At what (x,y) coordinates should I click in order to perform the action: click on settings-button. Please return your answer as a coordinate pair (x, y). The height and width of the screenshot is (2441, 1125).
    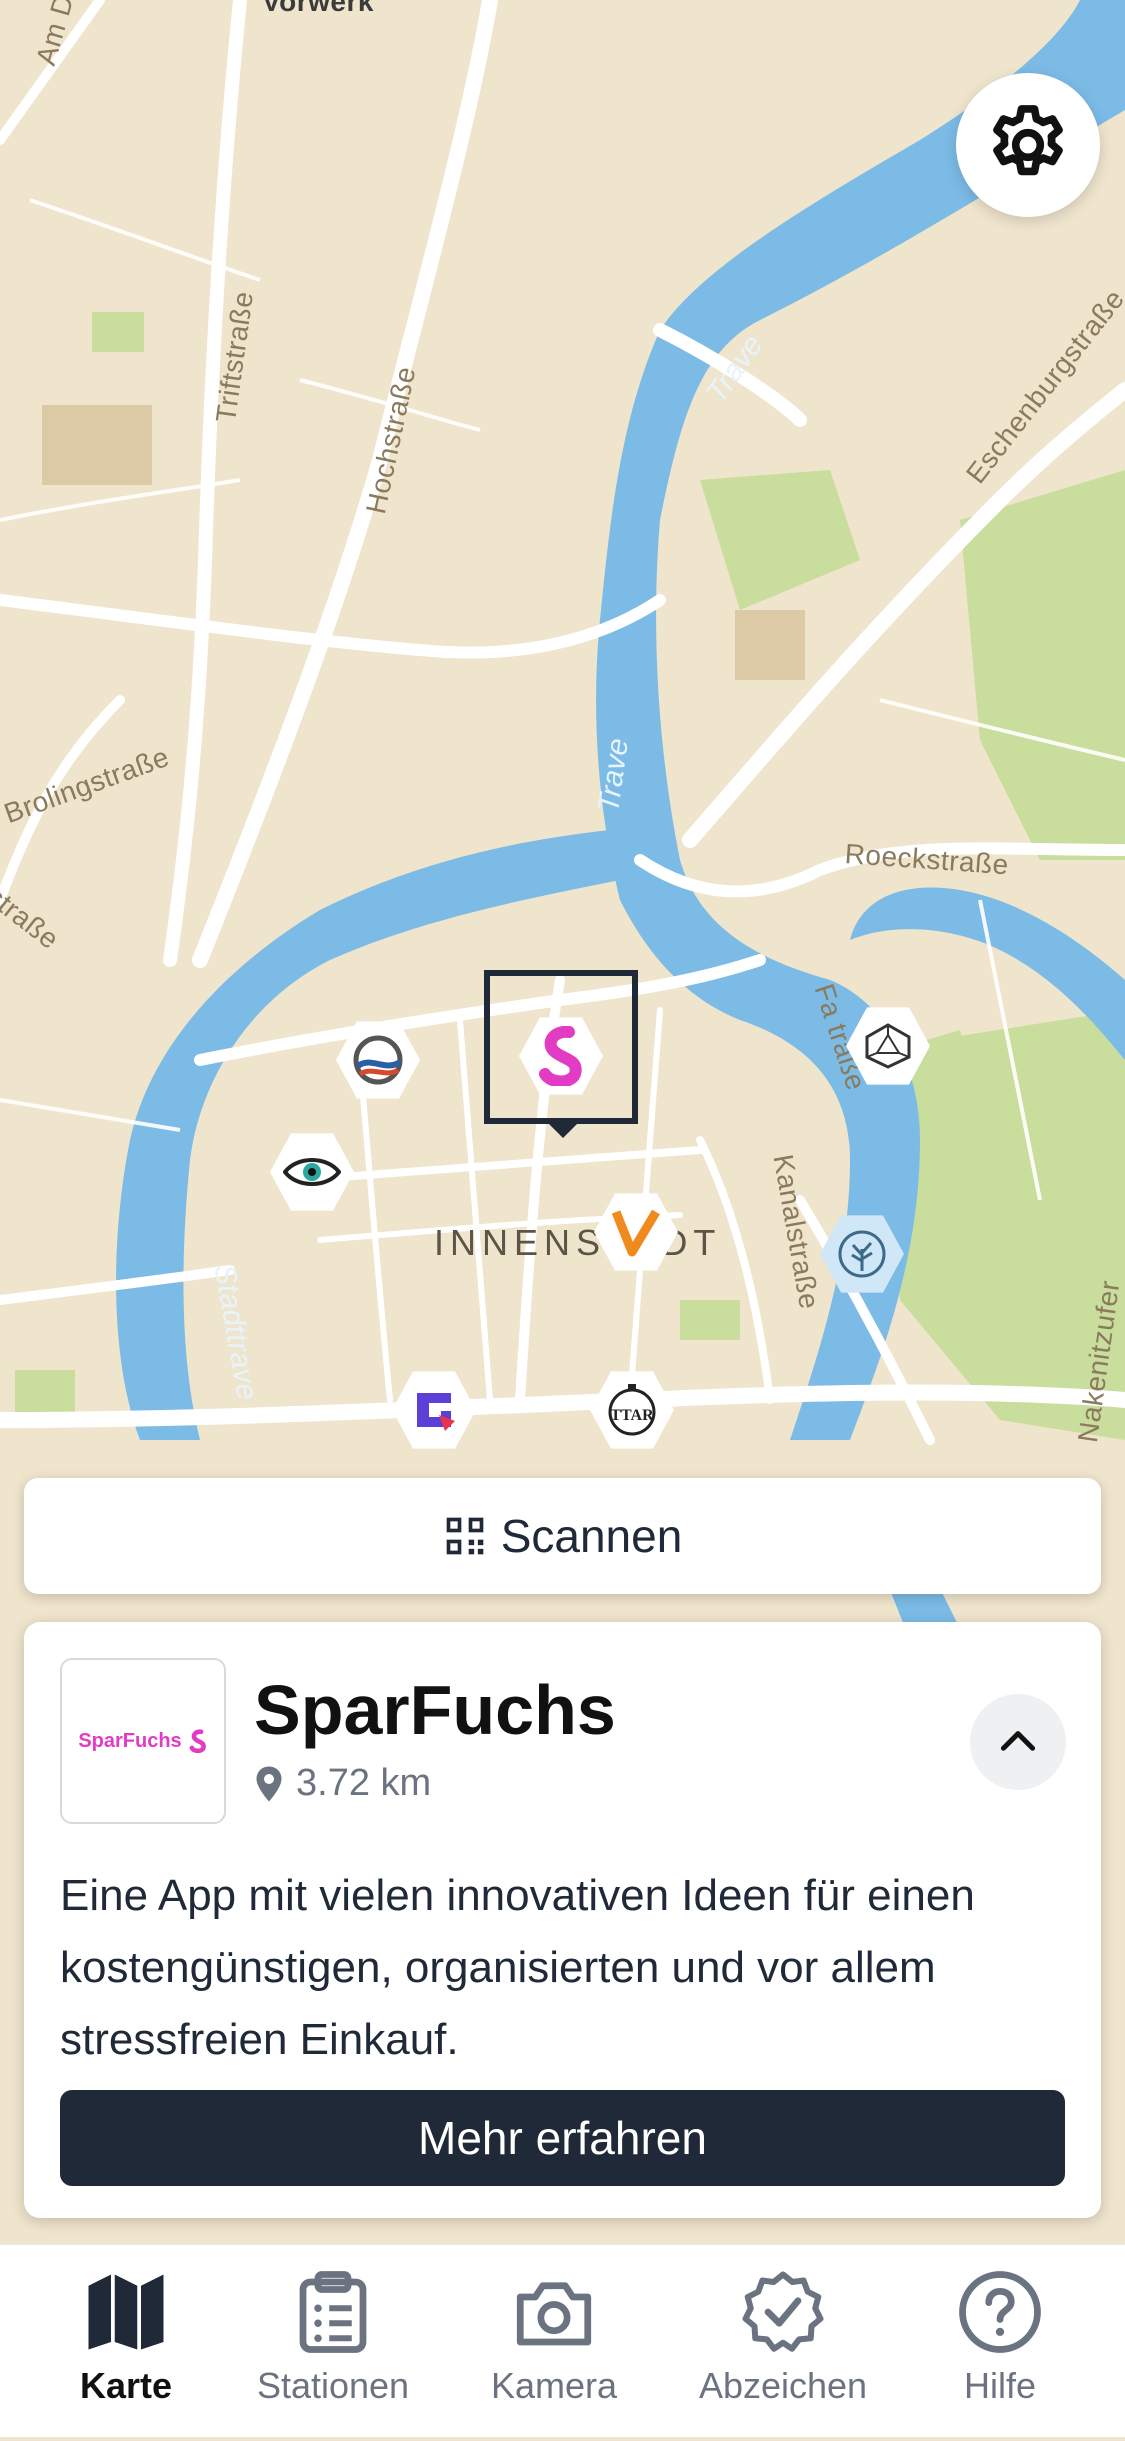
    Looking at the image, I should click on (1028, 145).